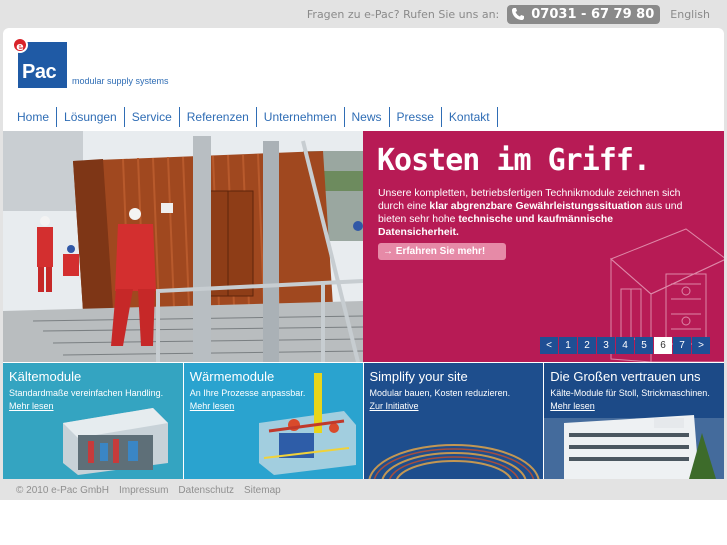 The width and height of the screenshot is (727, 545). Describe the element at coordinates (367, 117) in the screenshot. I see `nav-item-news: News` at that location.